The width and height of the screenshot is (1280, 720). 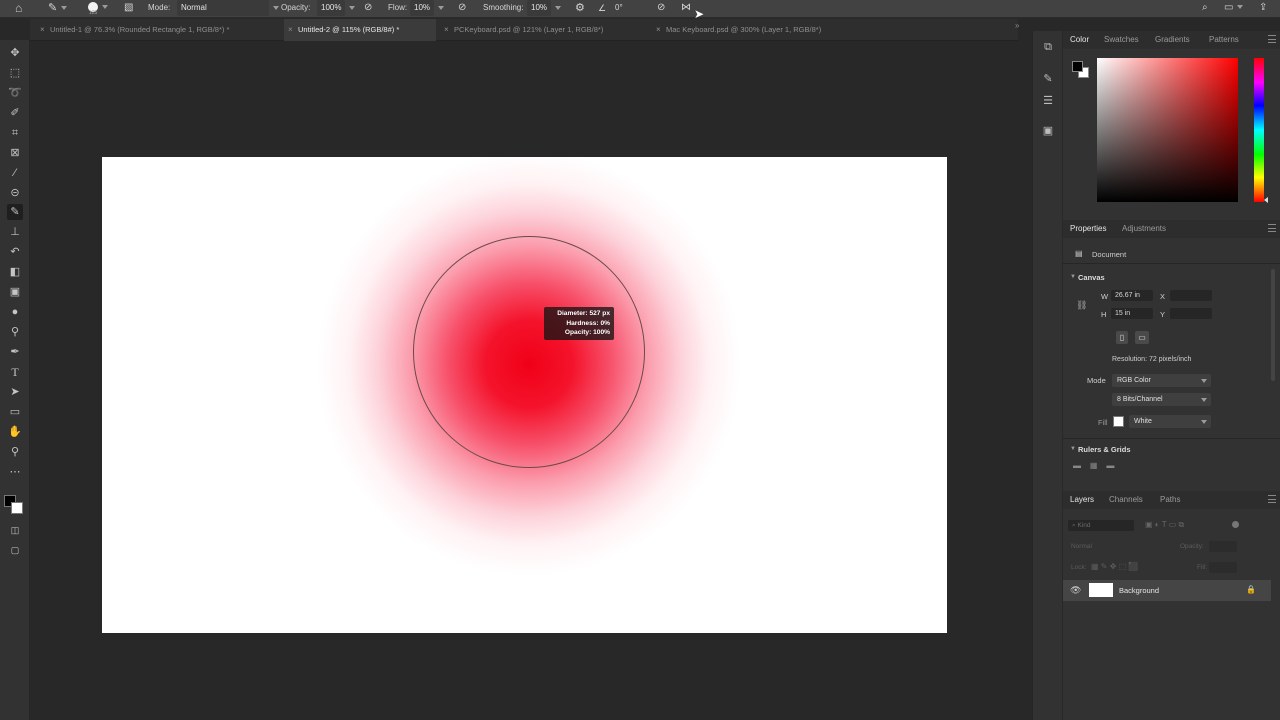 I want to click on eye-icon: 👁, so click(x=1075, y=590).